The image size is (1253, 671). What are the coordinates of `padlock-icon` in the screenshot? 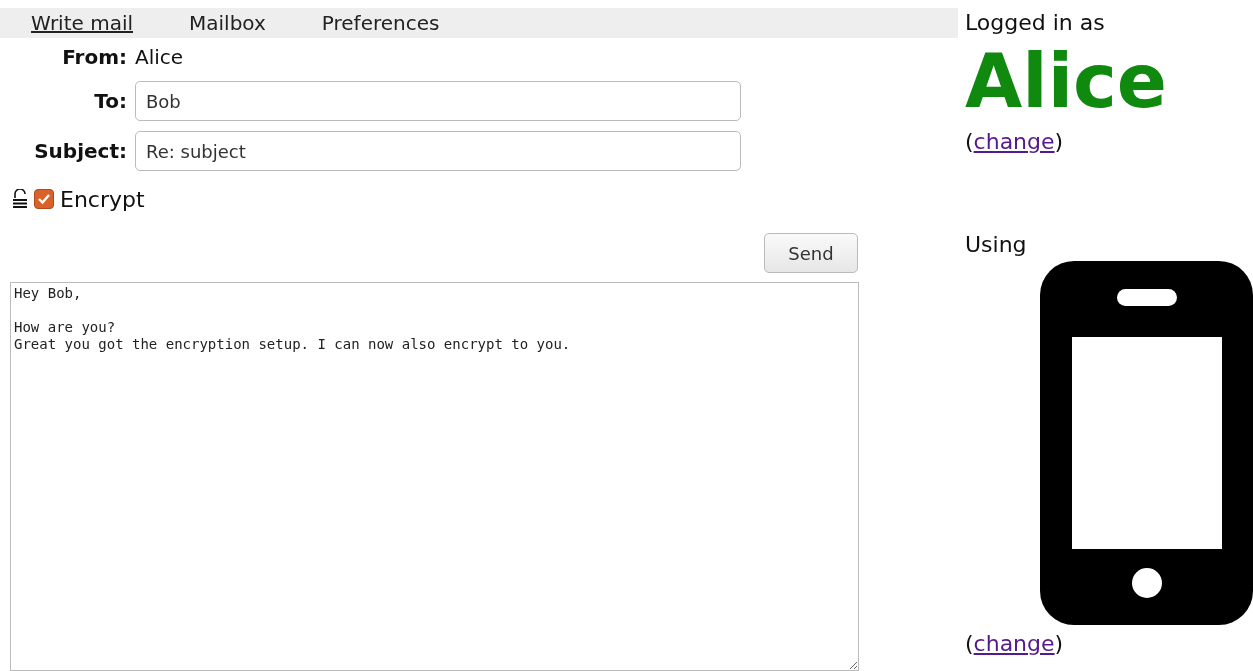 It's located at (20, 199).